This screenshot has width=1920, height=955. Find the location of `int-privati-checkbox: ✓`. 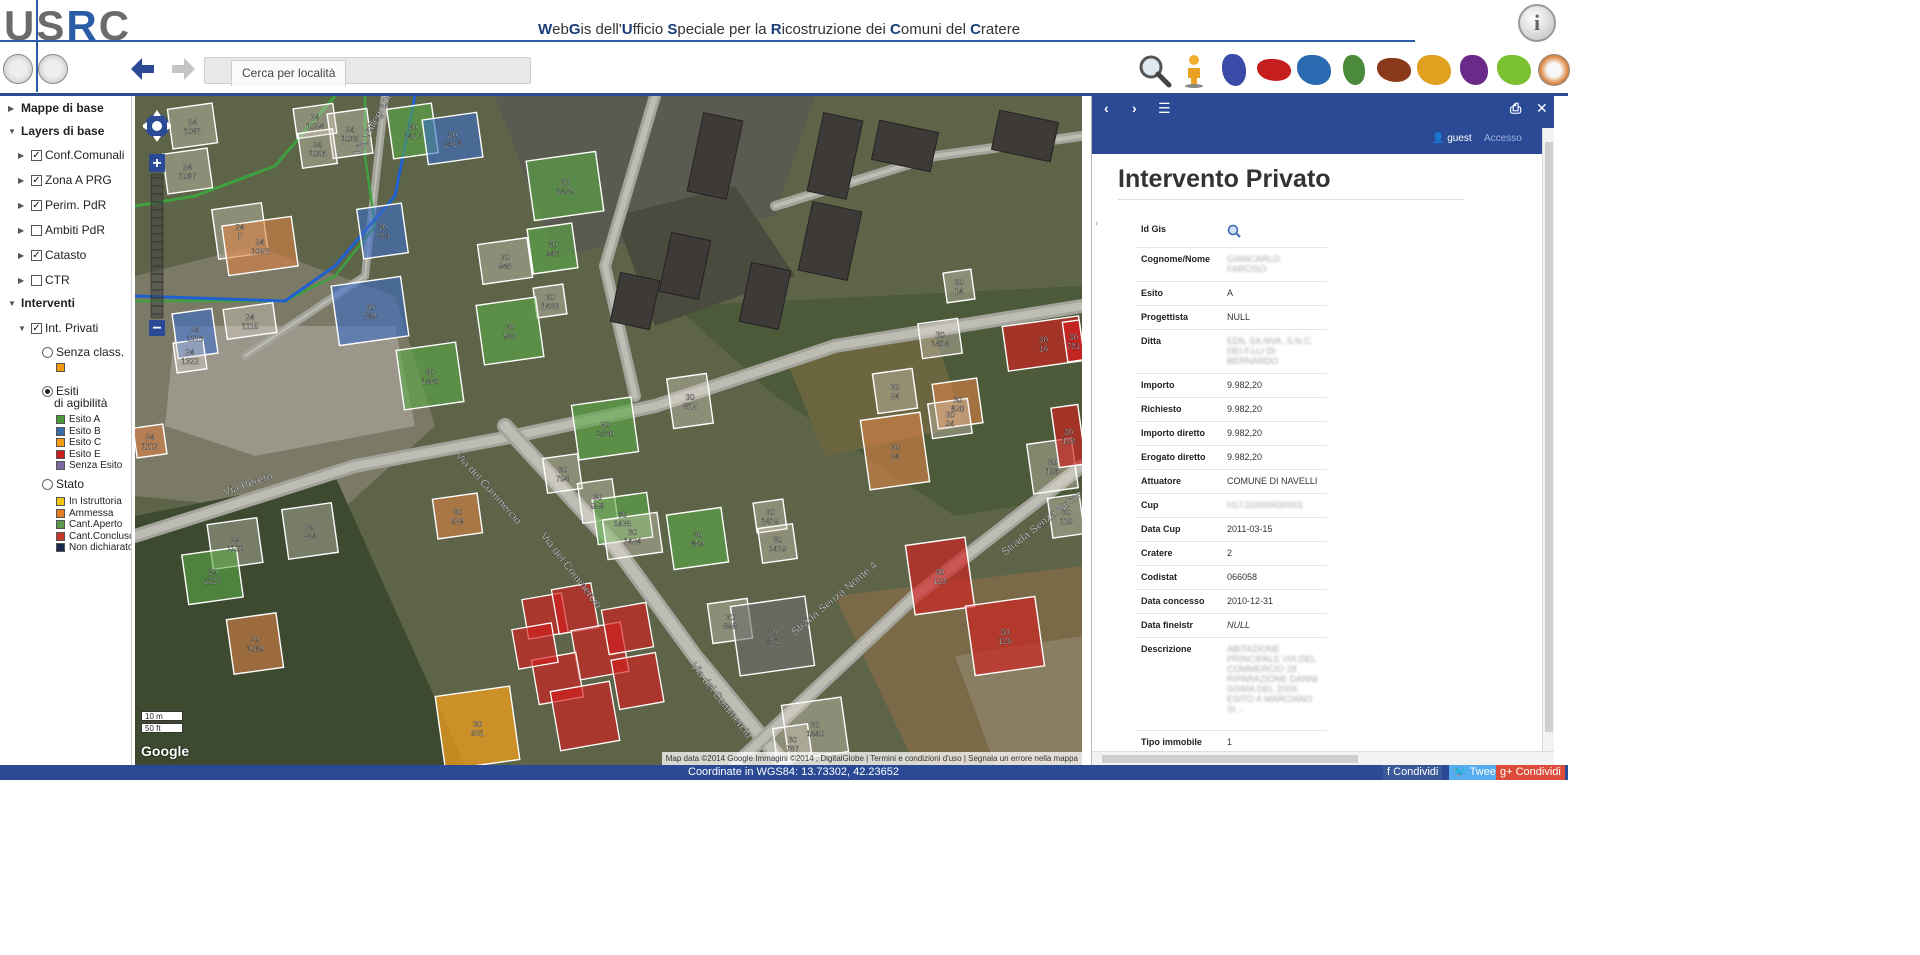

int-privati-checkbox: ✓ is located at coordinates (36, 328).